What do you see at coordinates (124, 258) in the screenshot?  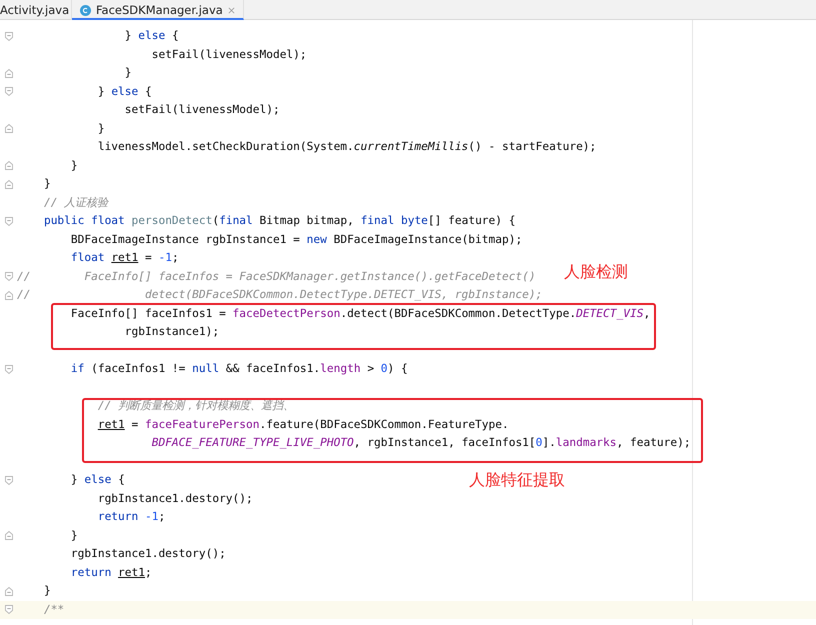 I see `code-line: float ret1 = -1;` at bounding box center [124, 258].